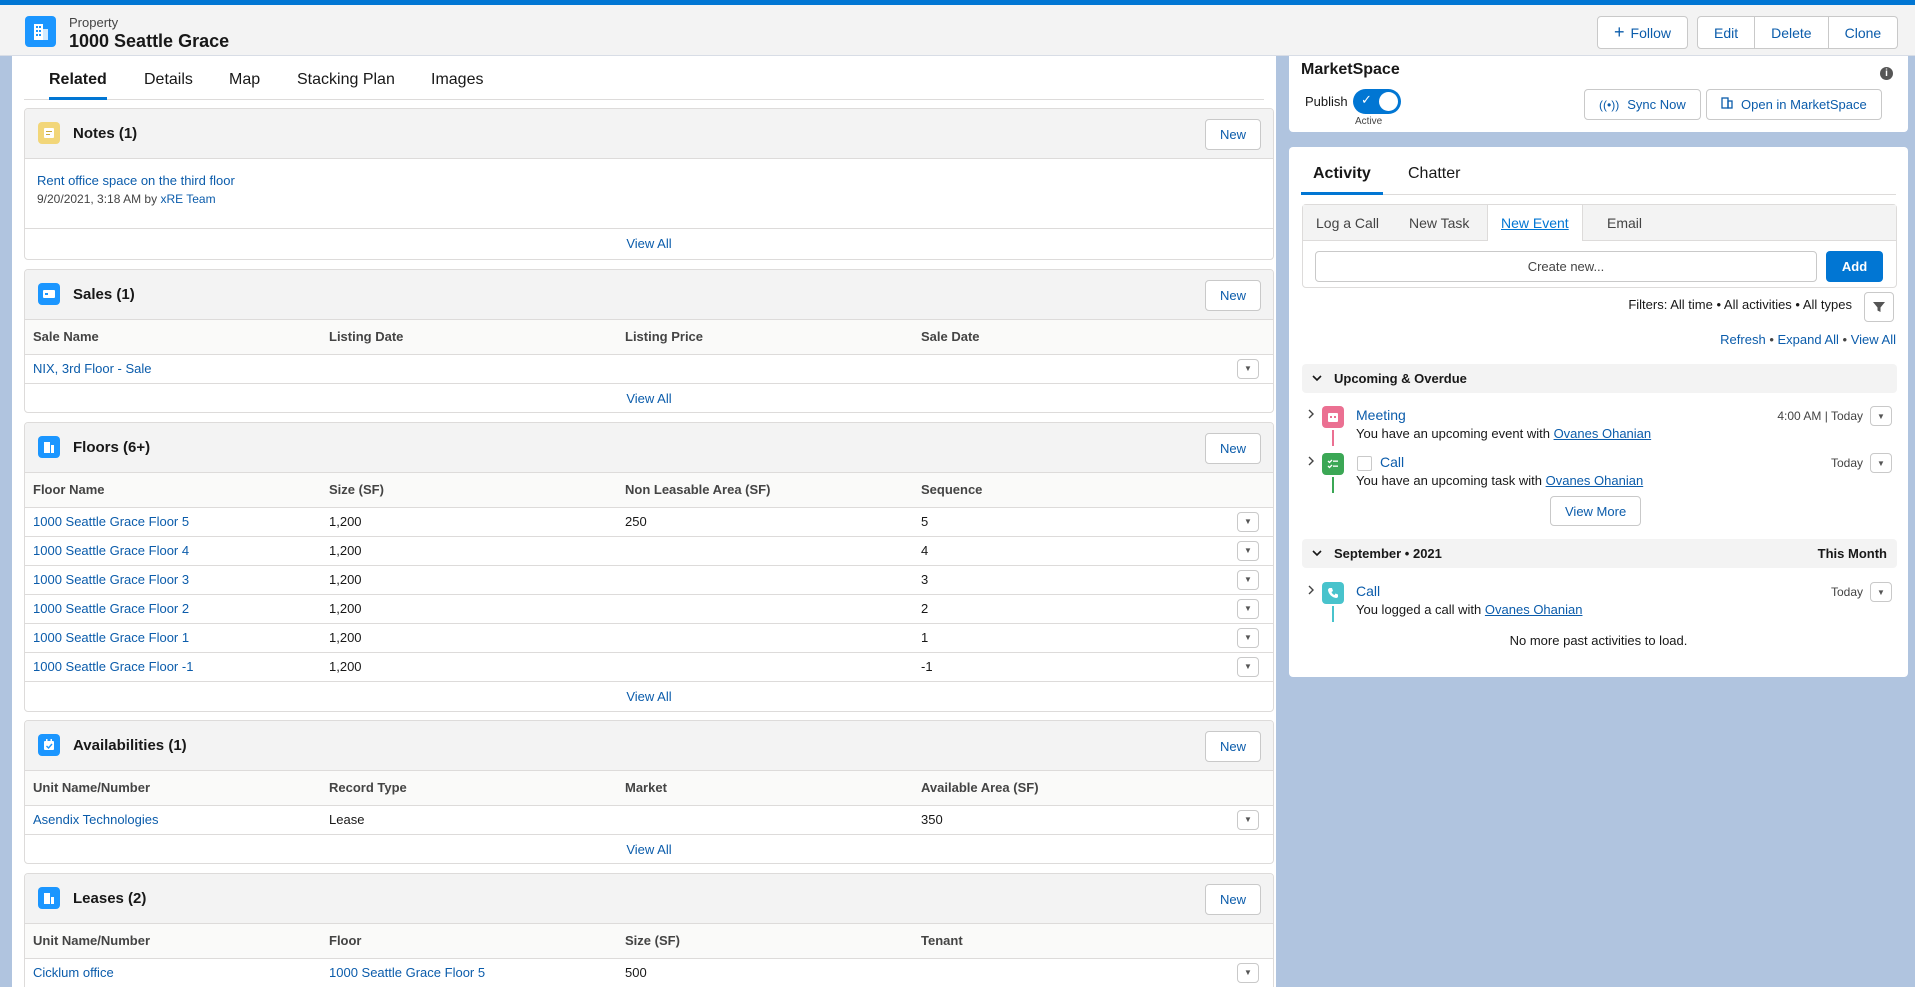 The width and height of the screenshot is (1915, 987). Describe the element at coordinates (1232, 899) in the screenshot. I see `leases-new-button: New` at that location.